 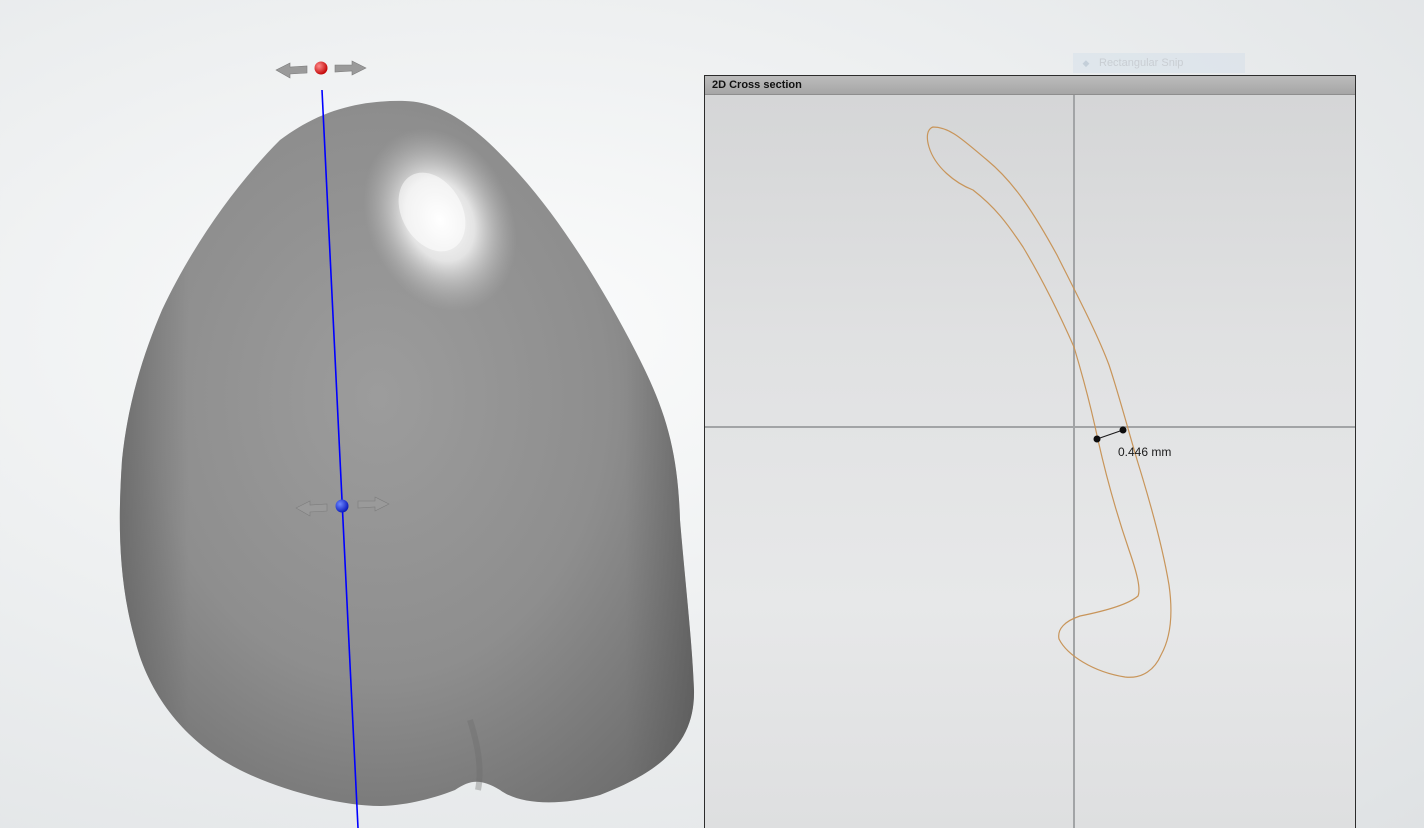 What do you see at coordinates (350, 68) in the screenshot?
I see `arrow-right-icon` at bounding box center [350, 68].